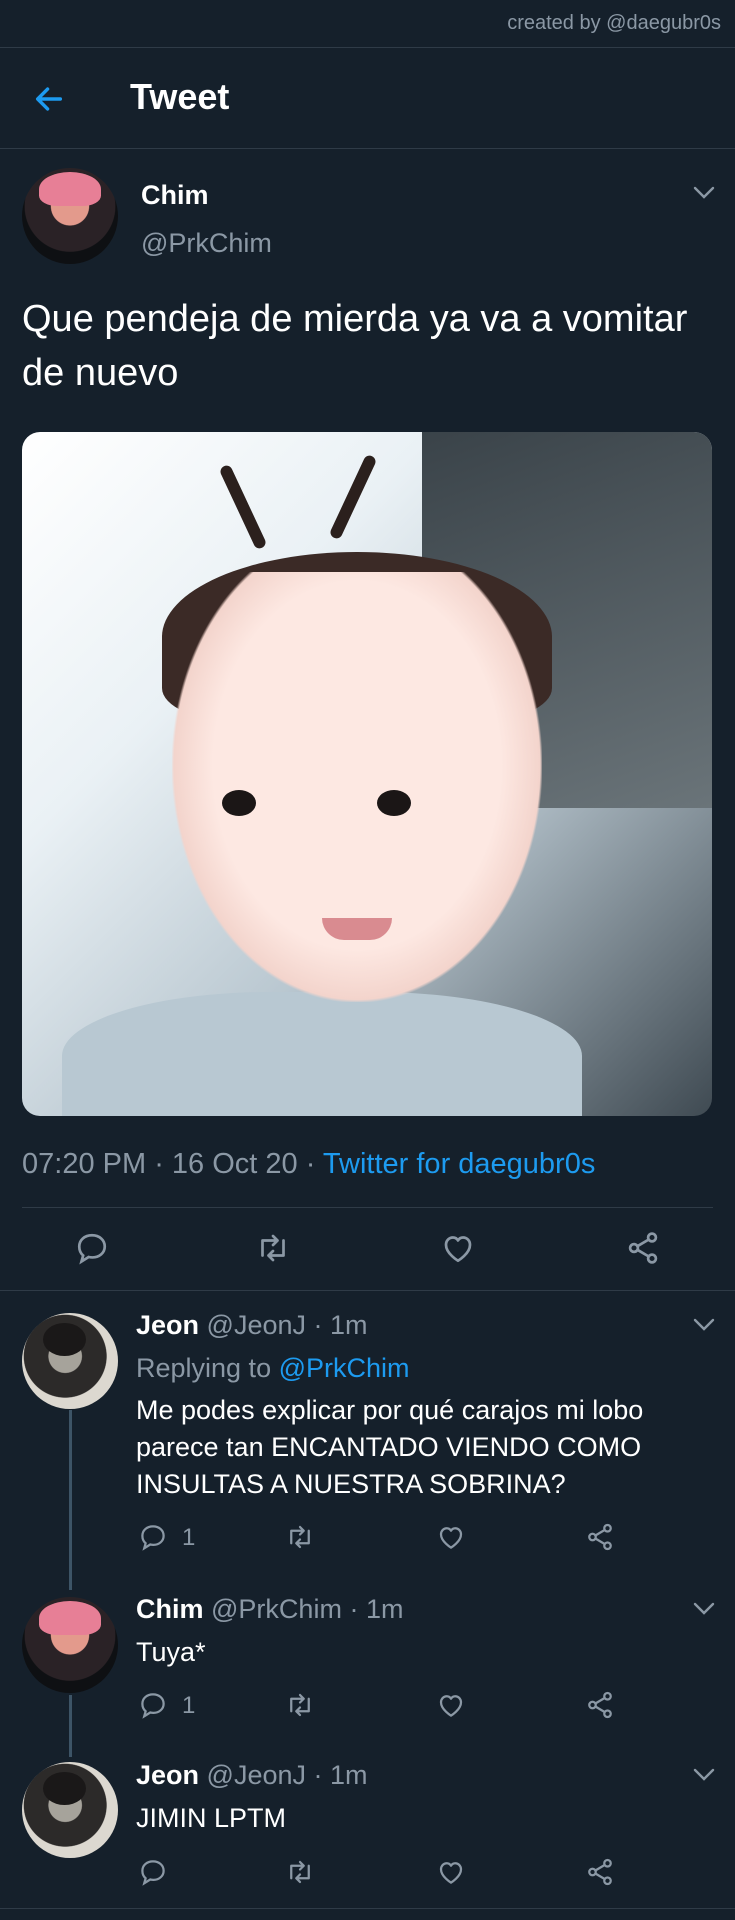  I want to click on tweet-date: 16 Oct 20, so click(234, 1164).